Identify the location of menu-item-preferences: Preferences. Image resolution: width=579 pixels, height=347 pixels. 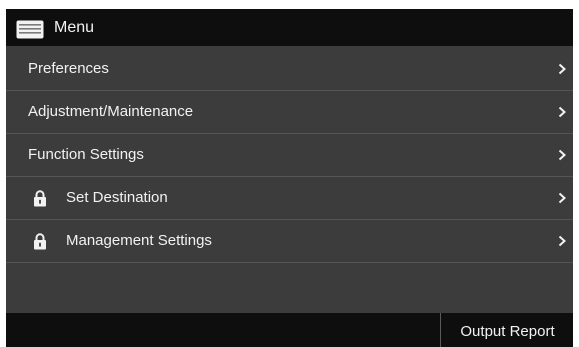
(289, 69).